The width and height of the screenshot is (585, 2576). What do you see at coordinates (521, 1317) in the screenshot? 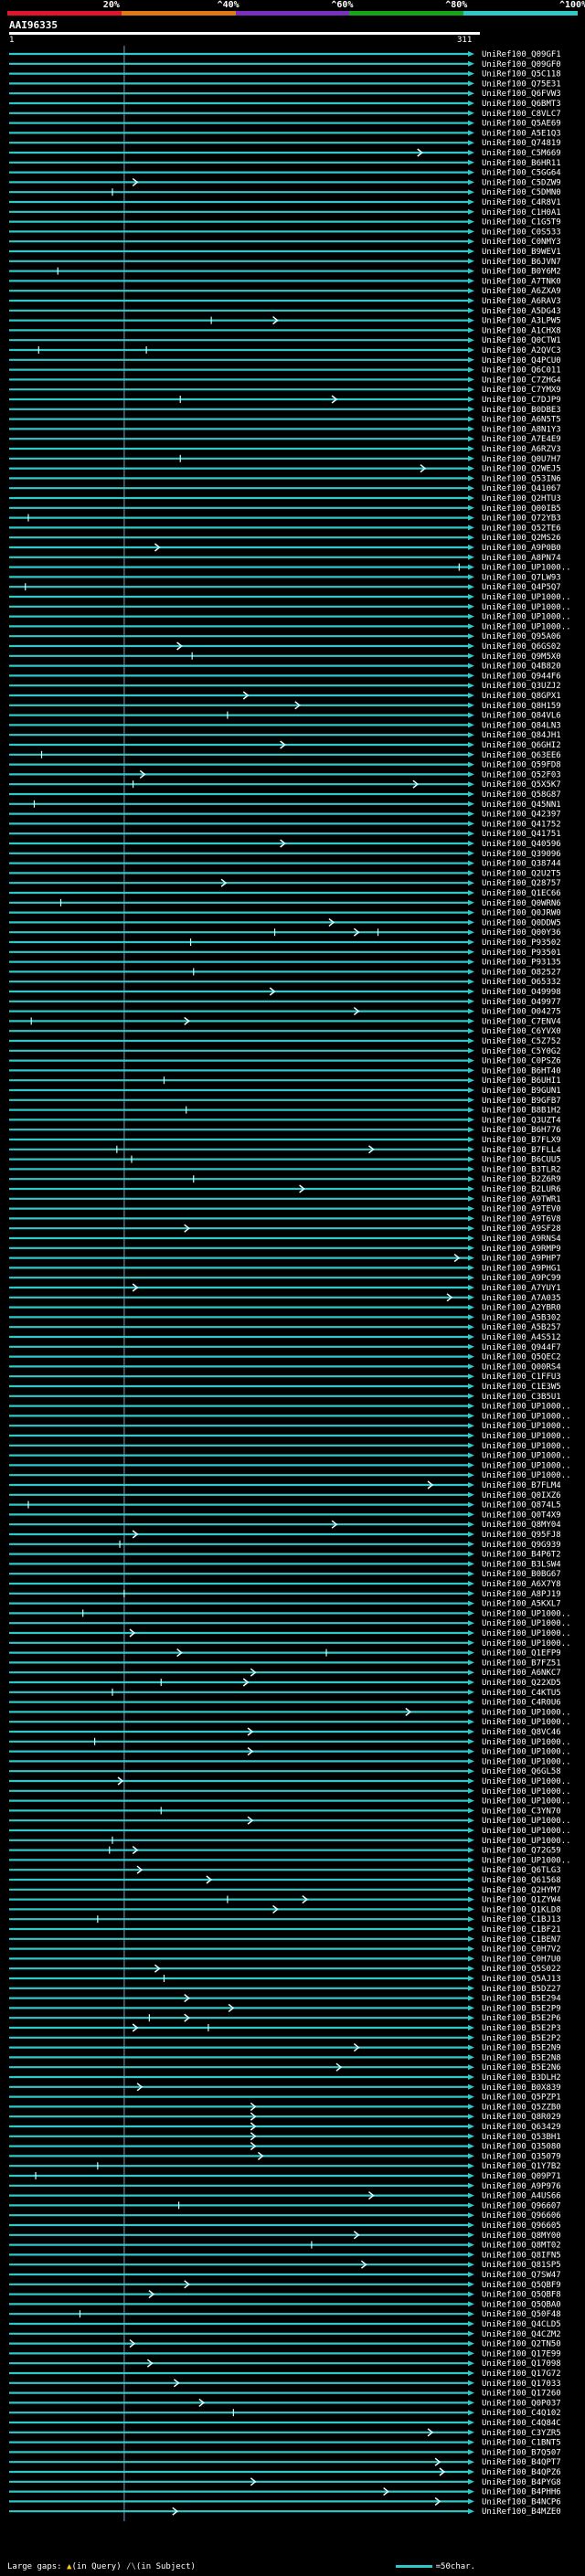
I see `hit-label: UniRef100_A5B302` at bounding box center [521, 1317].